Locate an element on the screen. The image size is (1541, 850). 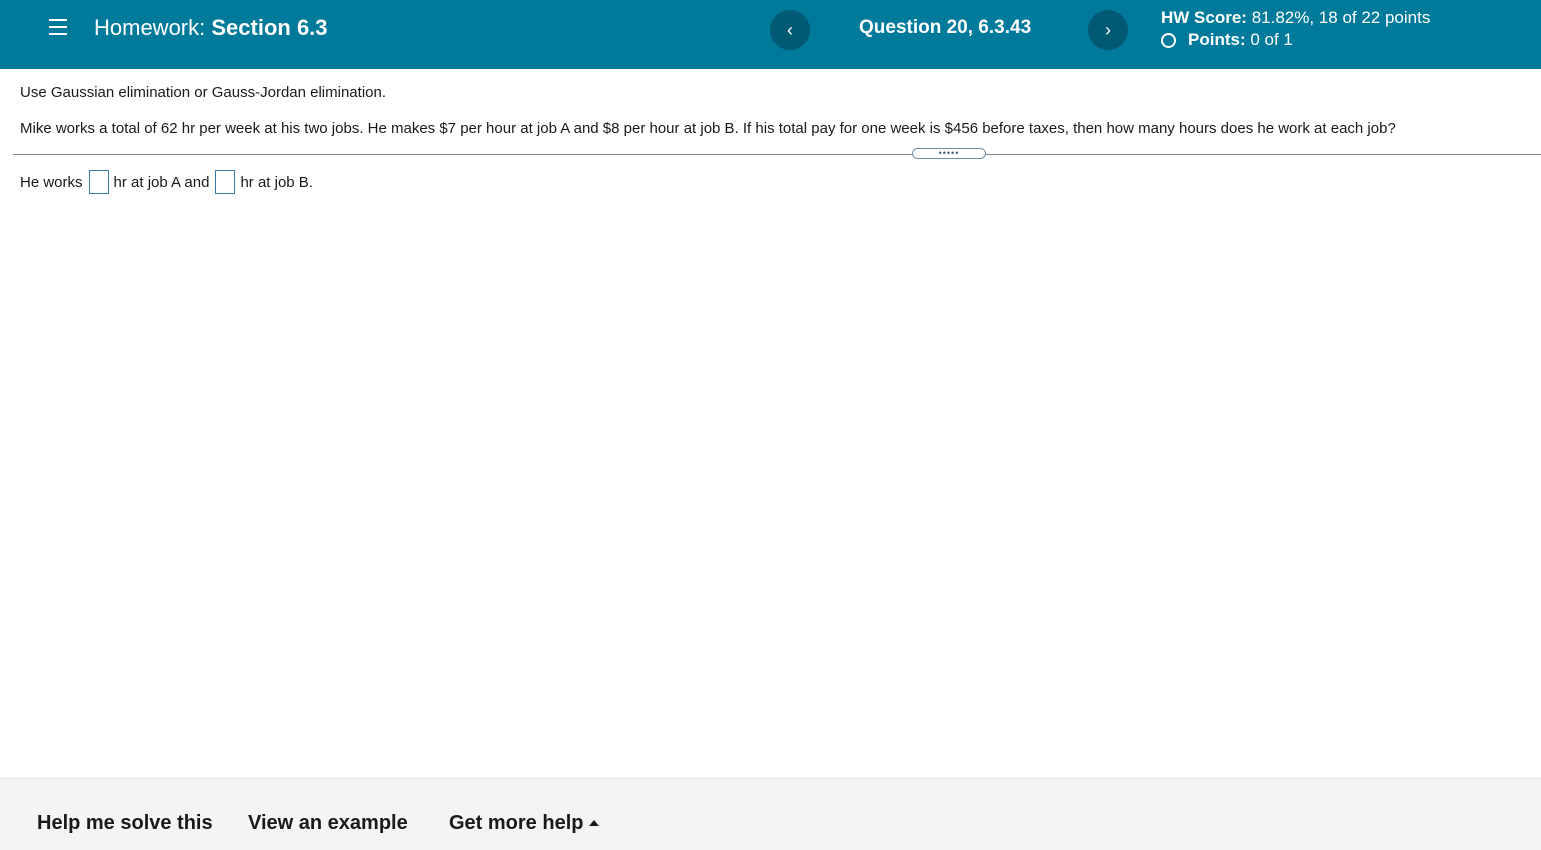
expand-button: ••••• is located at coordinates (949, 153).